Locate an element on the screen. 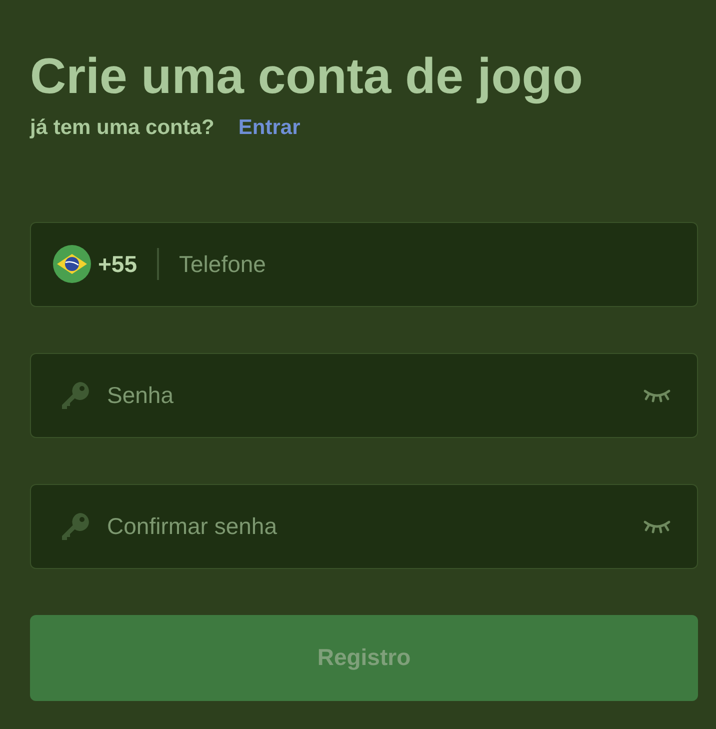  brazil-flag-icon is located at coordinates (72, 264).